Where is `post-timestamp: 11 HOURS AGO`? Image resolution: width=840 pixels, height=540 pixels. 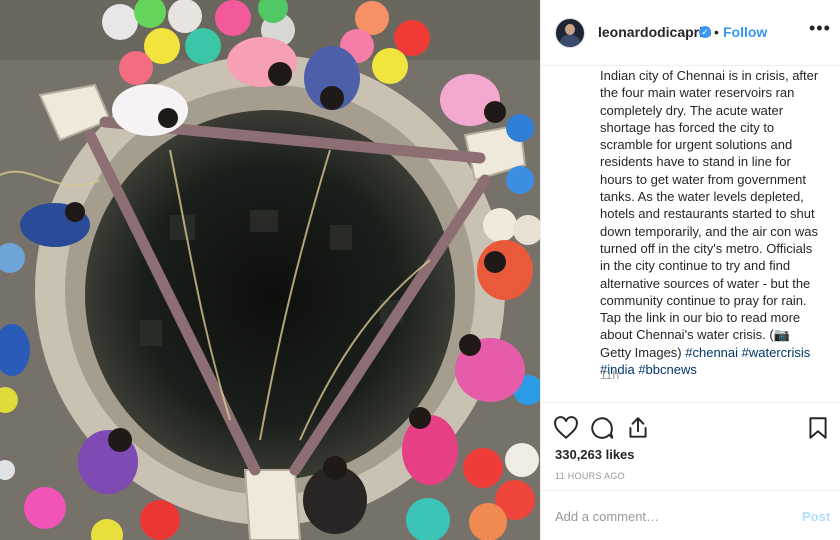
post-timestamp: 11 HOURS AGO is located at coordinates (590, 476).